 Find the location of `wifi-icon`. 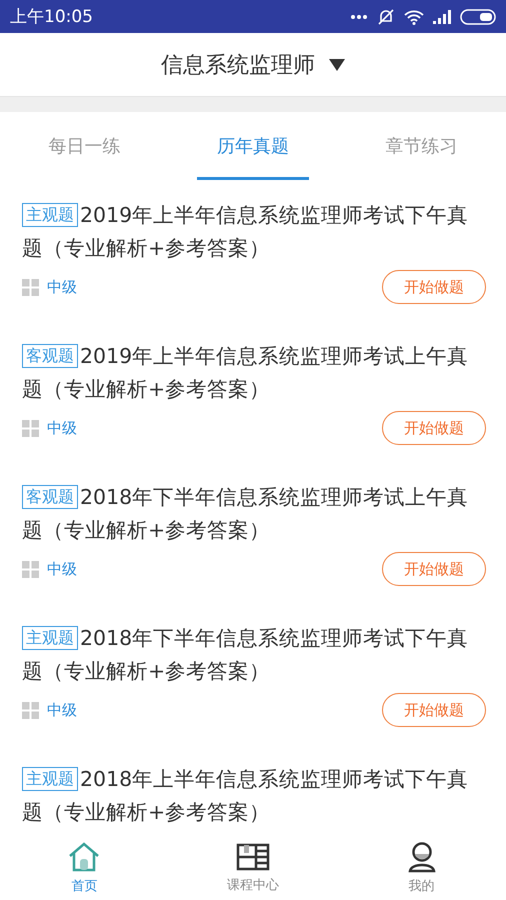

wifi-icon is located at coordinates (414, 16).